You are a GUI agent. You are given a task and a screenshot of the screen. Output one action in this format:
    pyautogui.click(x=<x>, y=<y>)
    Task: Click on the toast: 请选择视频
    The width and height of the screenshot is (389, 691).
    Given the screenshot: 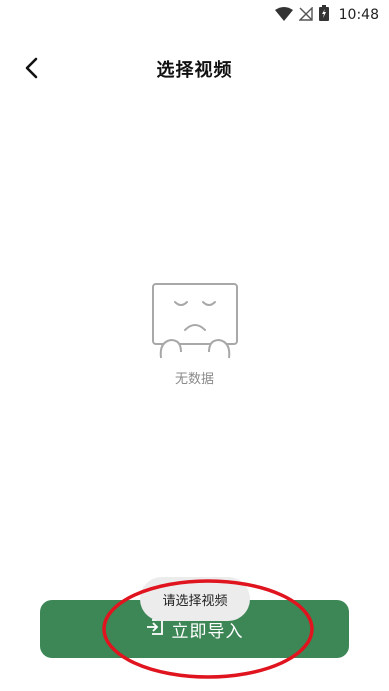 What is the action you would take?
    pyautogui.click(x=195, y=599)
    